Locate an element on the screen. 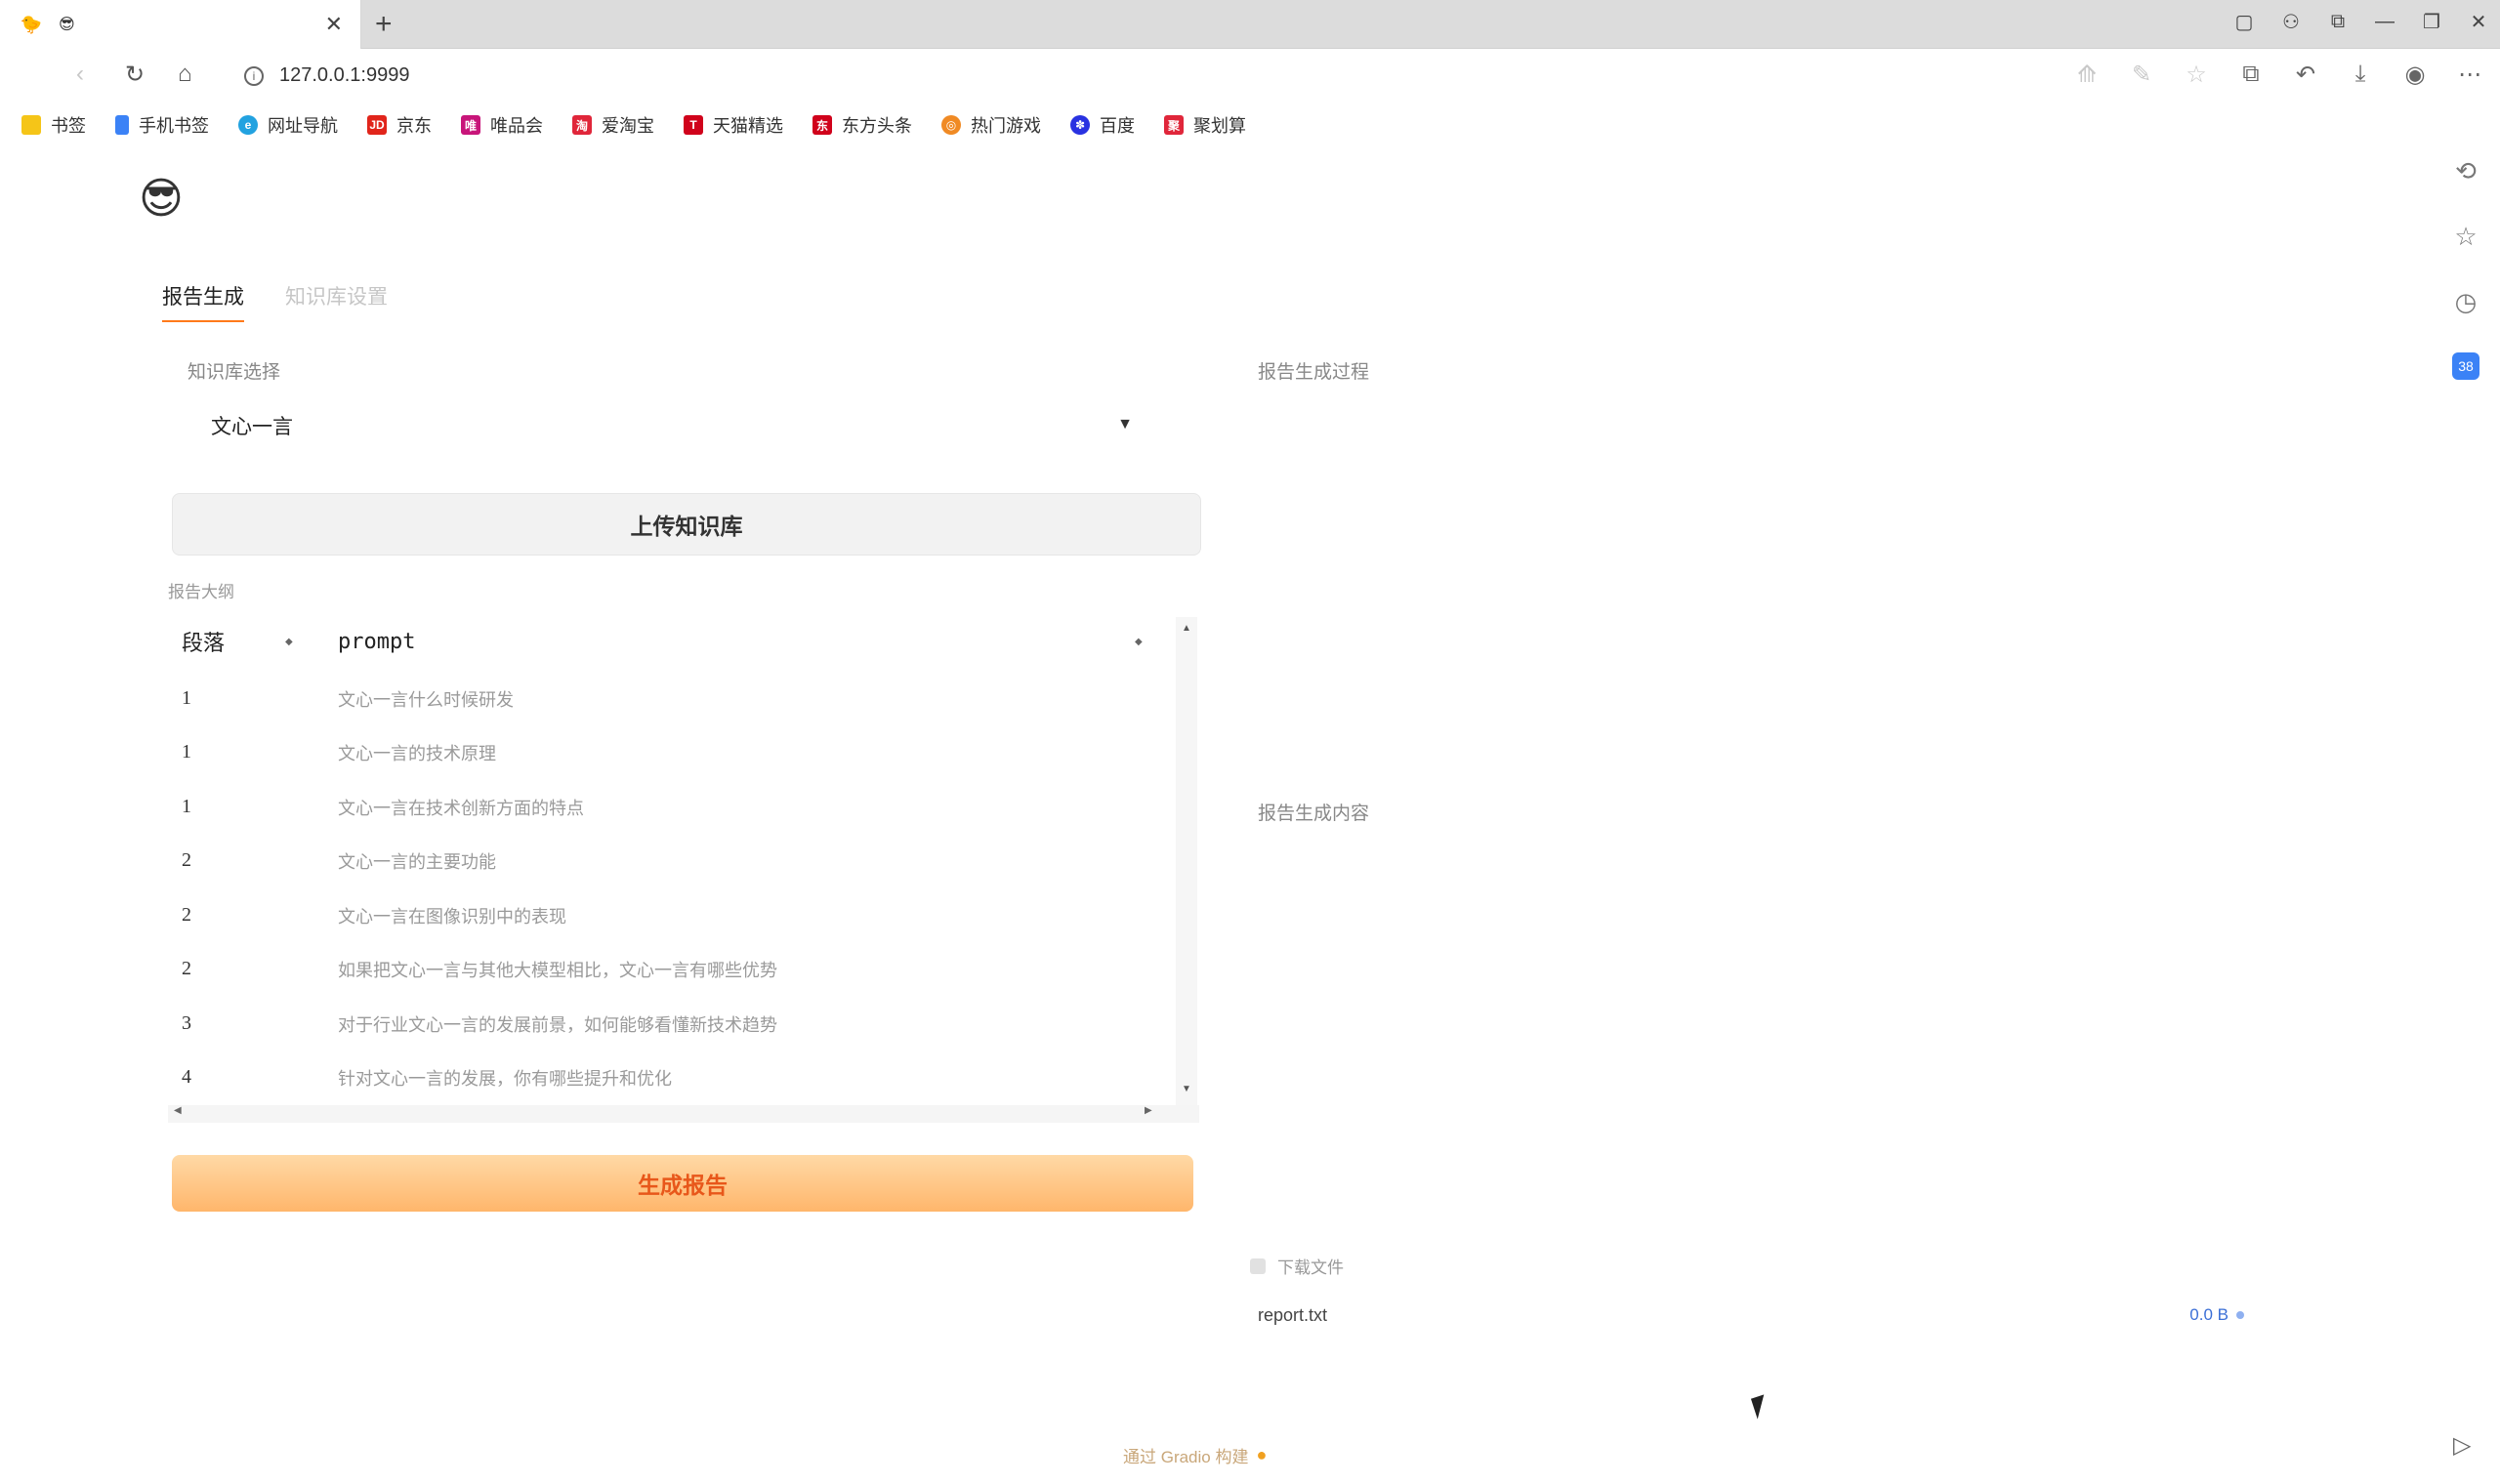  model-select-label: 知识库选择 is located at coordinates (234, 373).